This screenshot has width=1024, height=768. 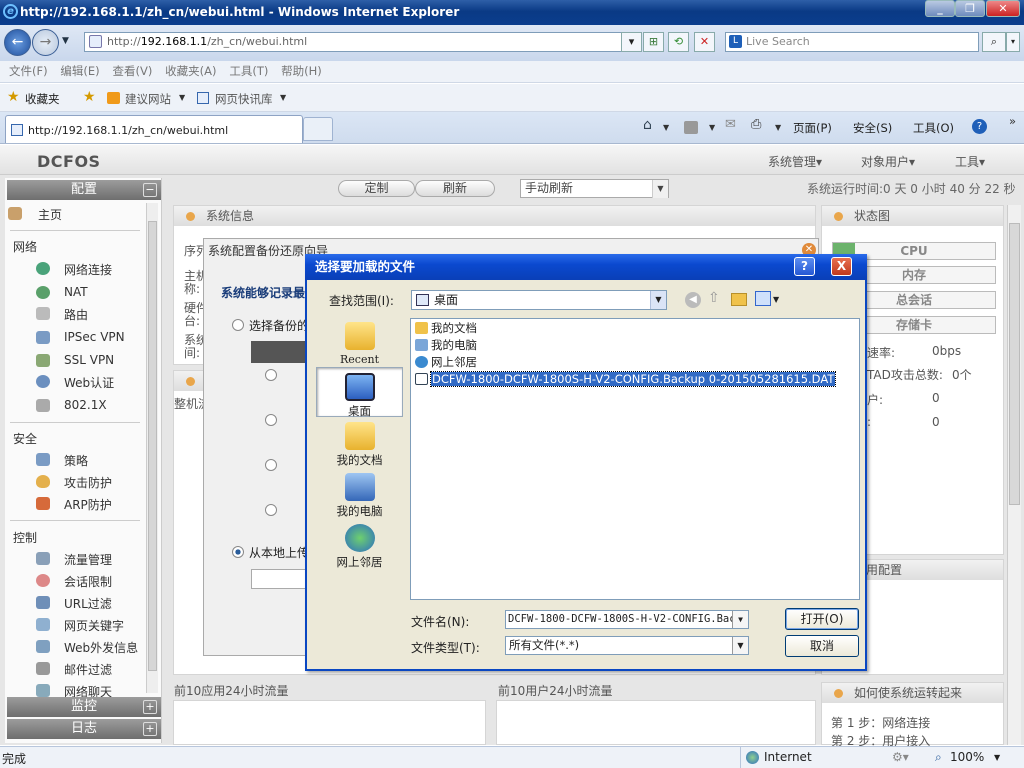 What do you see at coordinates (979, 126) in the screenshot?
I see `help-icon: ?` at bounding box center [979, 126].